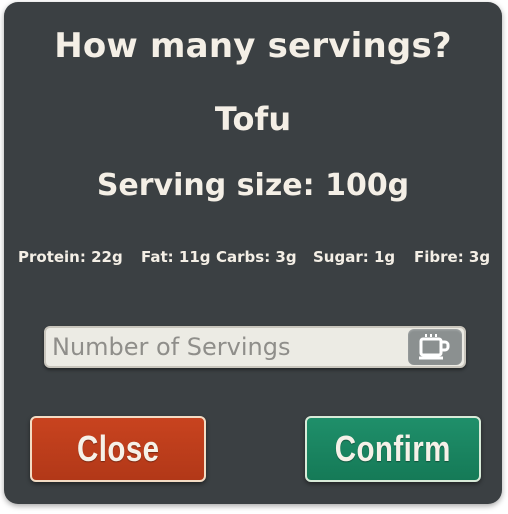 This screenshot has height=514, width=508. I want to click on cup-icon, so click(434, 347).